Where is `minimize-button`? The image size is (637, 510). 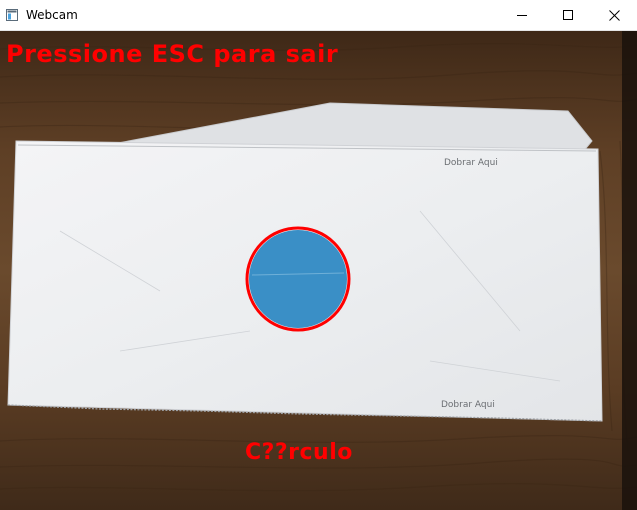
minimize-button is located at coordinates (522, 15).